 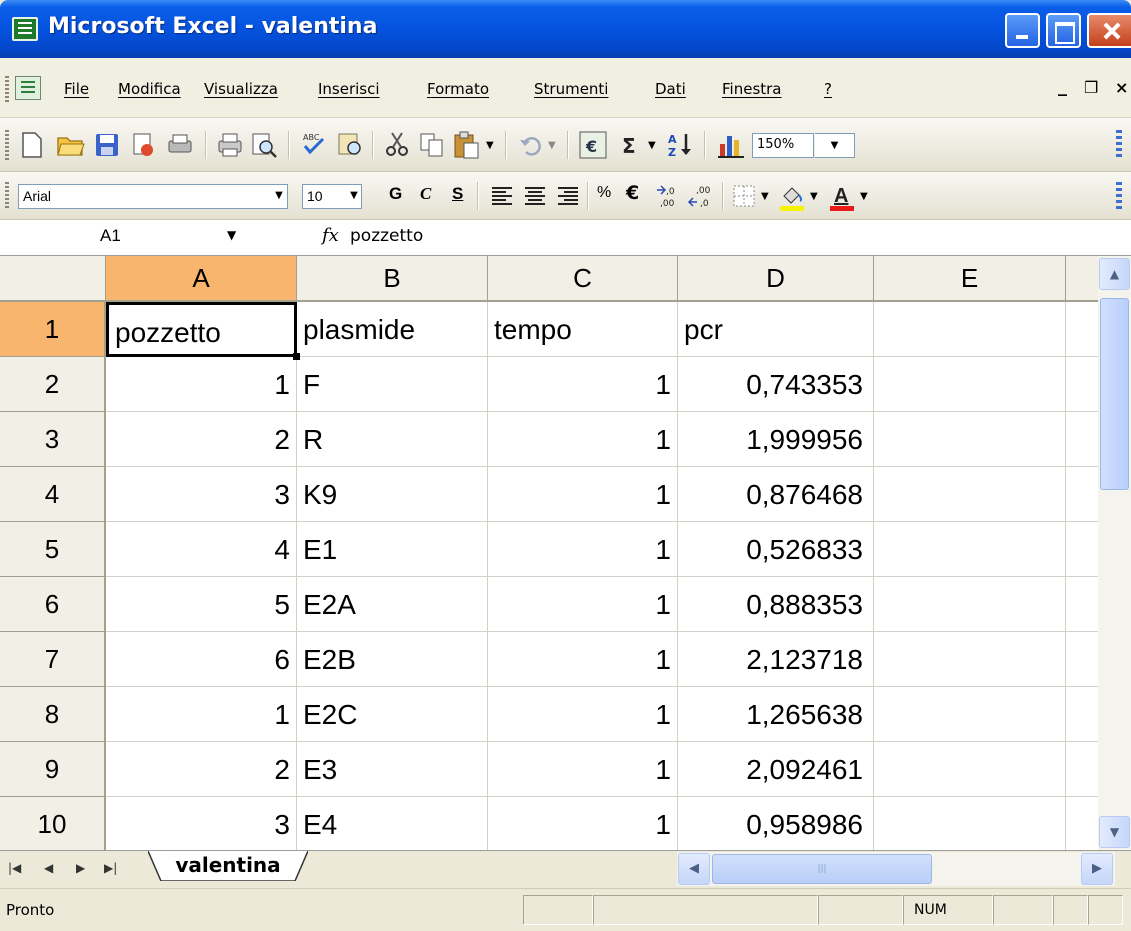 I want to click on cell-d7: 2,123718, so click(x=776, y=659).